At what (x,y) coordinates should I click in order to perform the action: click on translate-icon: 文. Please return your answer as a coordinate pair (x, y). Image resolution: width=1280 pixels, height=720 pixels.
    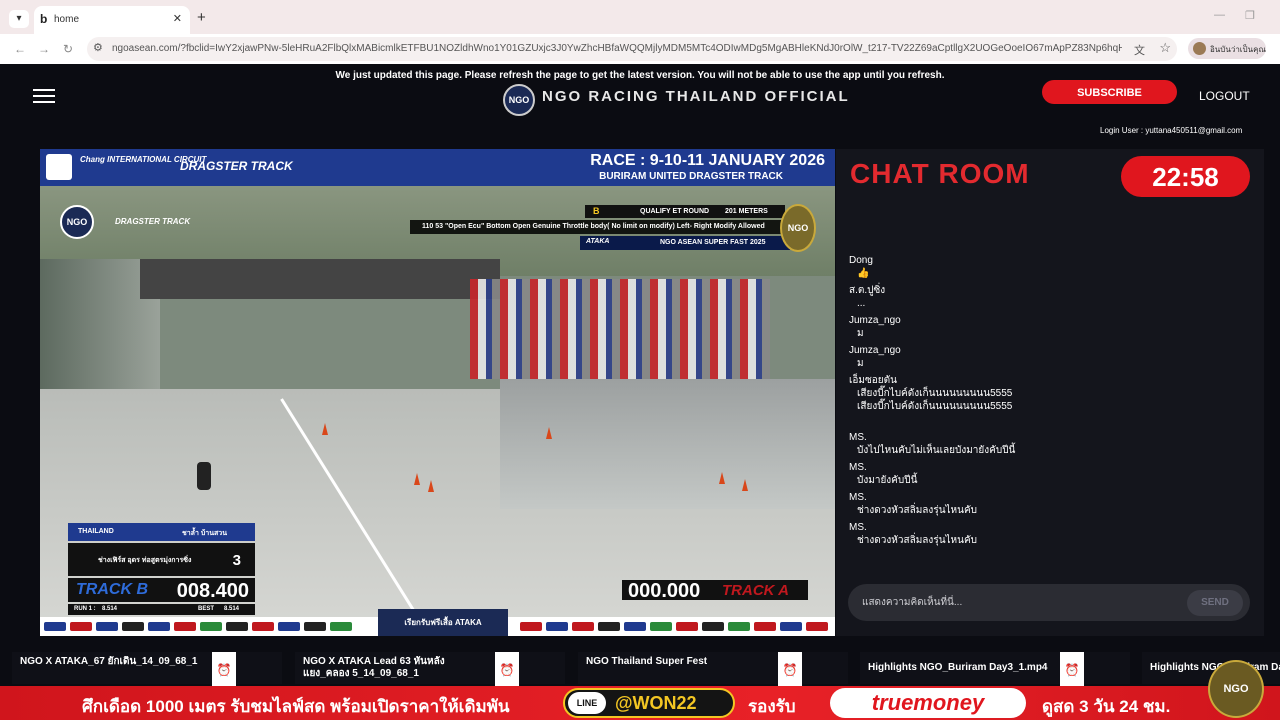
    Looking at the image, I should click on (1139, 50).